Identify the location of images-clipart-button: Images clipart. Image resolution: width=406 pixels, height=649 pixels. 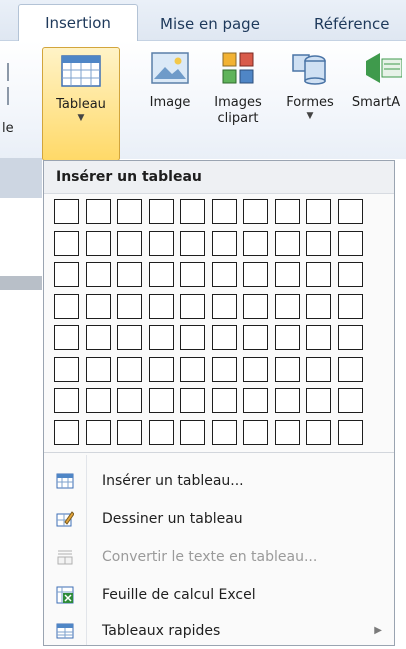
(238, 89).